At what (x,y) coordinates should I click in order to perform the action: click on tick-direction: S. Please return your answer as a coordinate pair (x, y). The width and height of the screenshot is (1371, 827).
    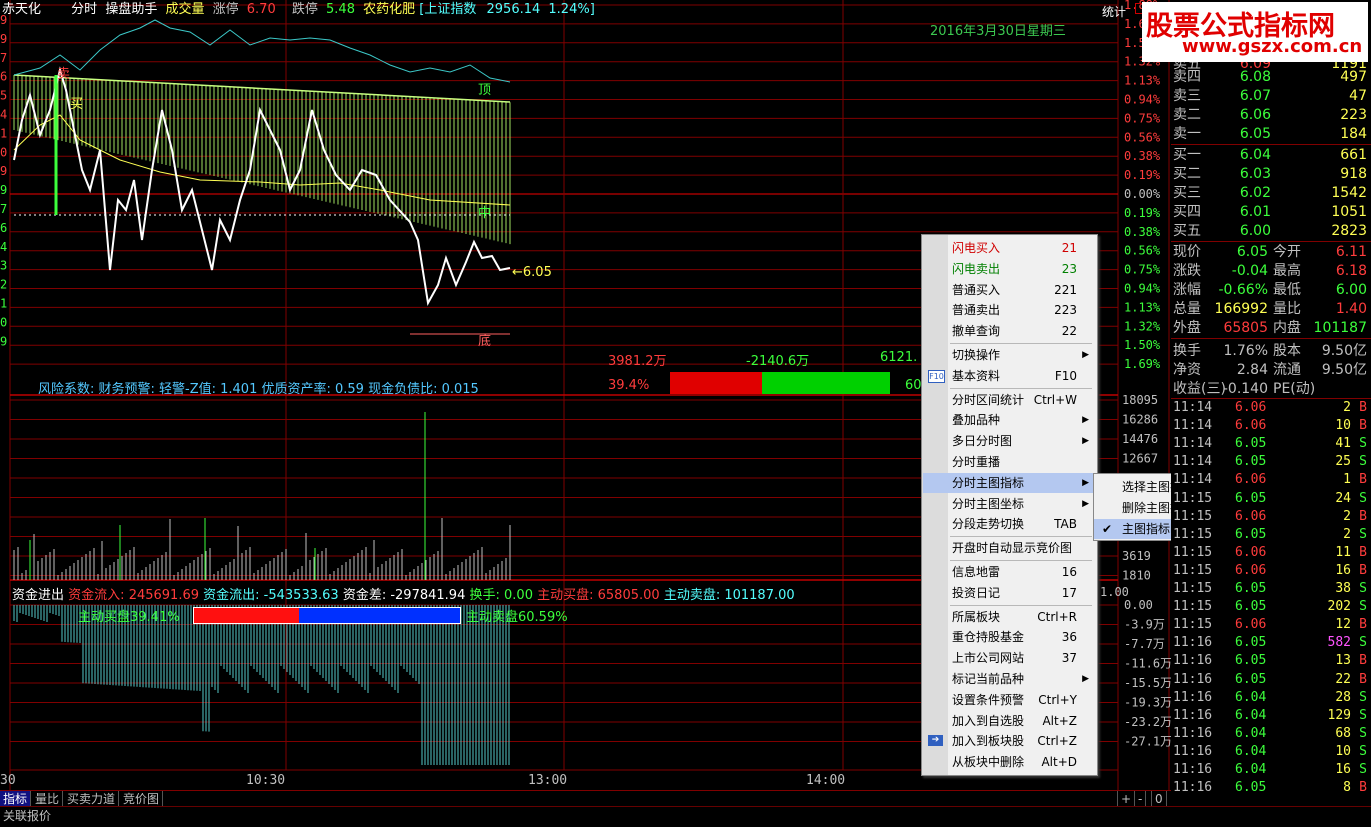
    Looking at the image, I should click on (1363, 444).